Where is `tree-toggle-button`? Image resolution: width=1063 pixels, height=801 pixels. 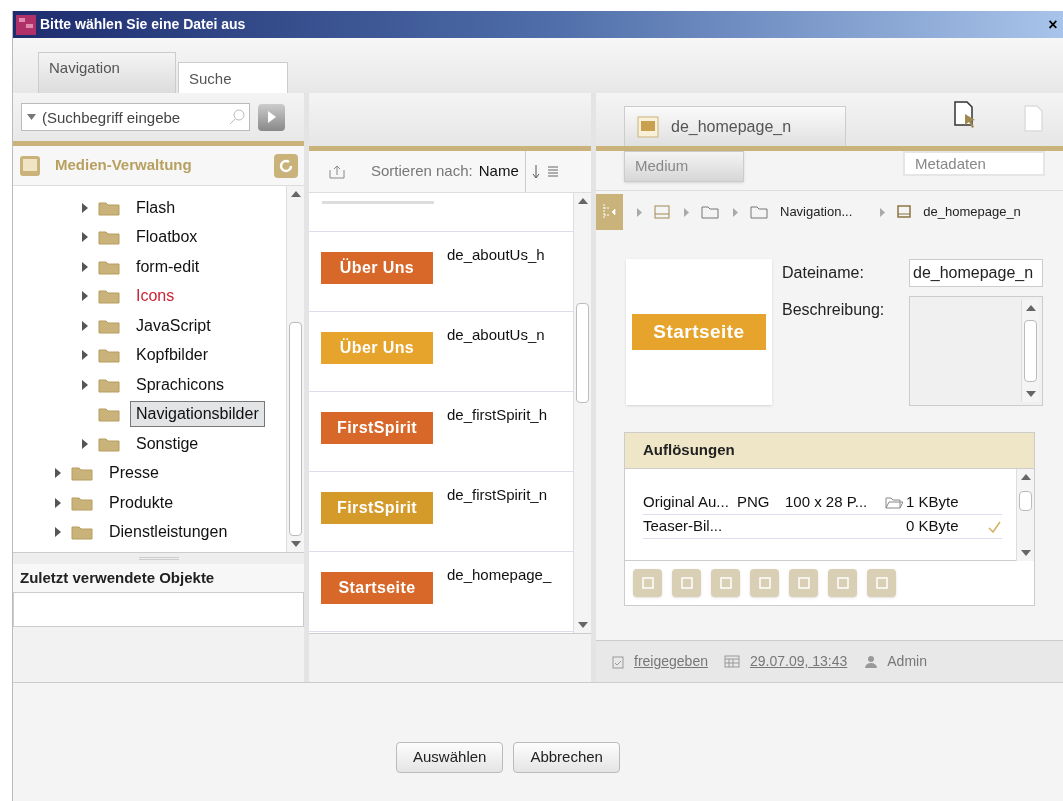 tree-toggle-button is located at coordinates (609, 212).